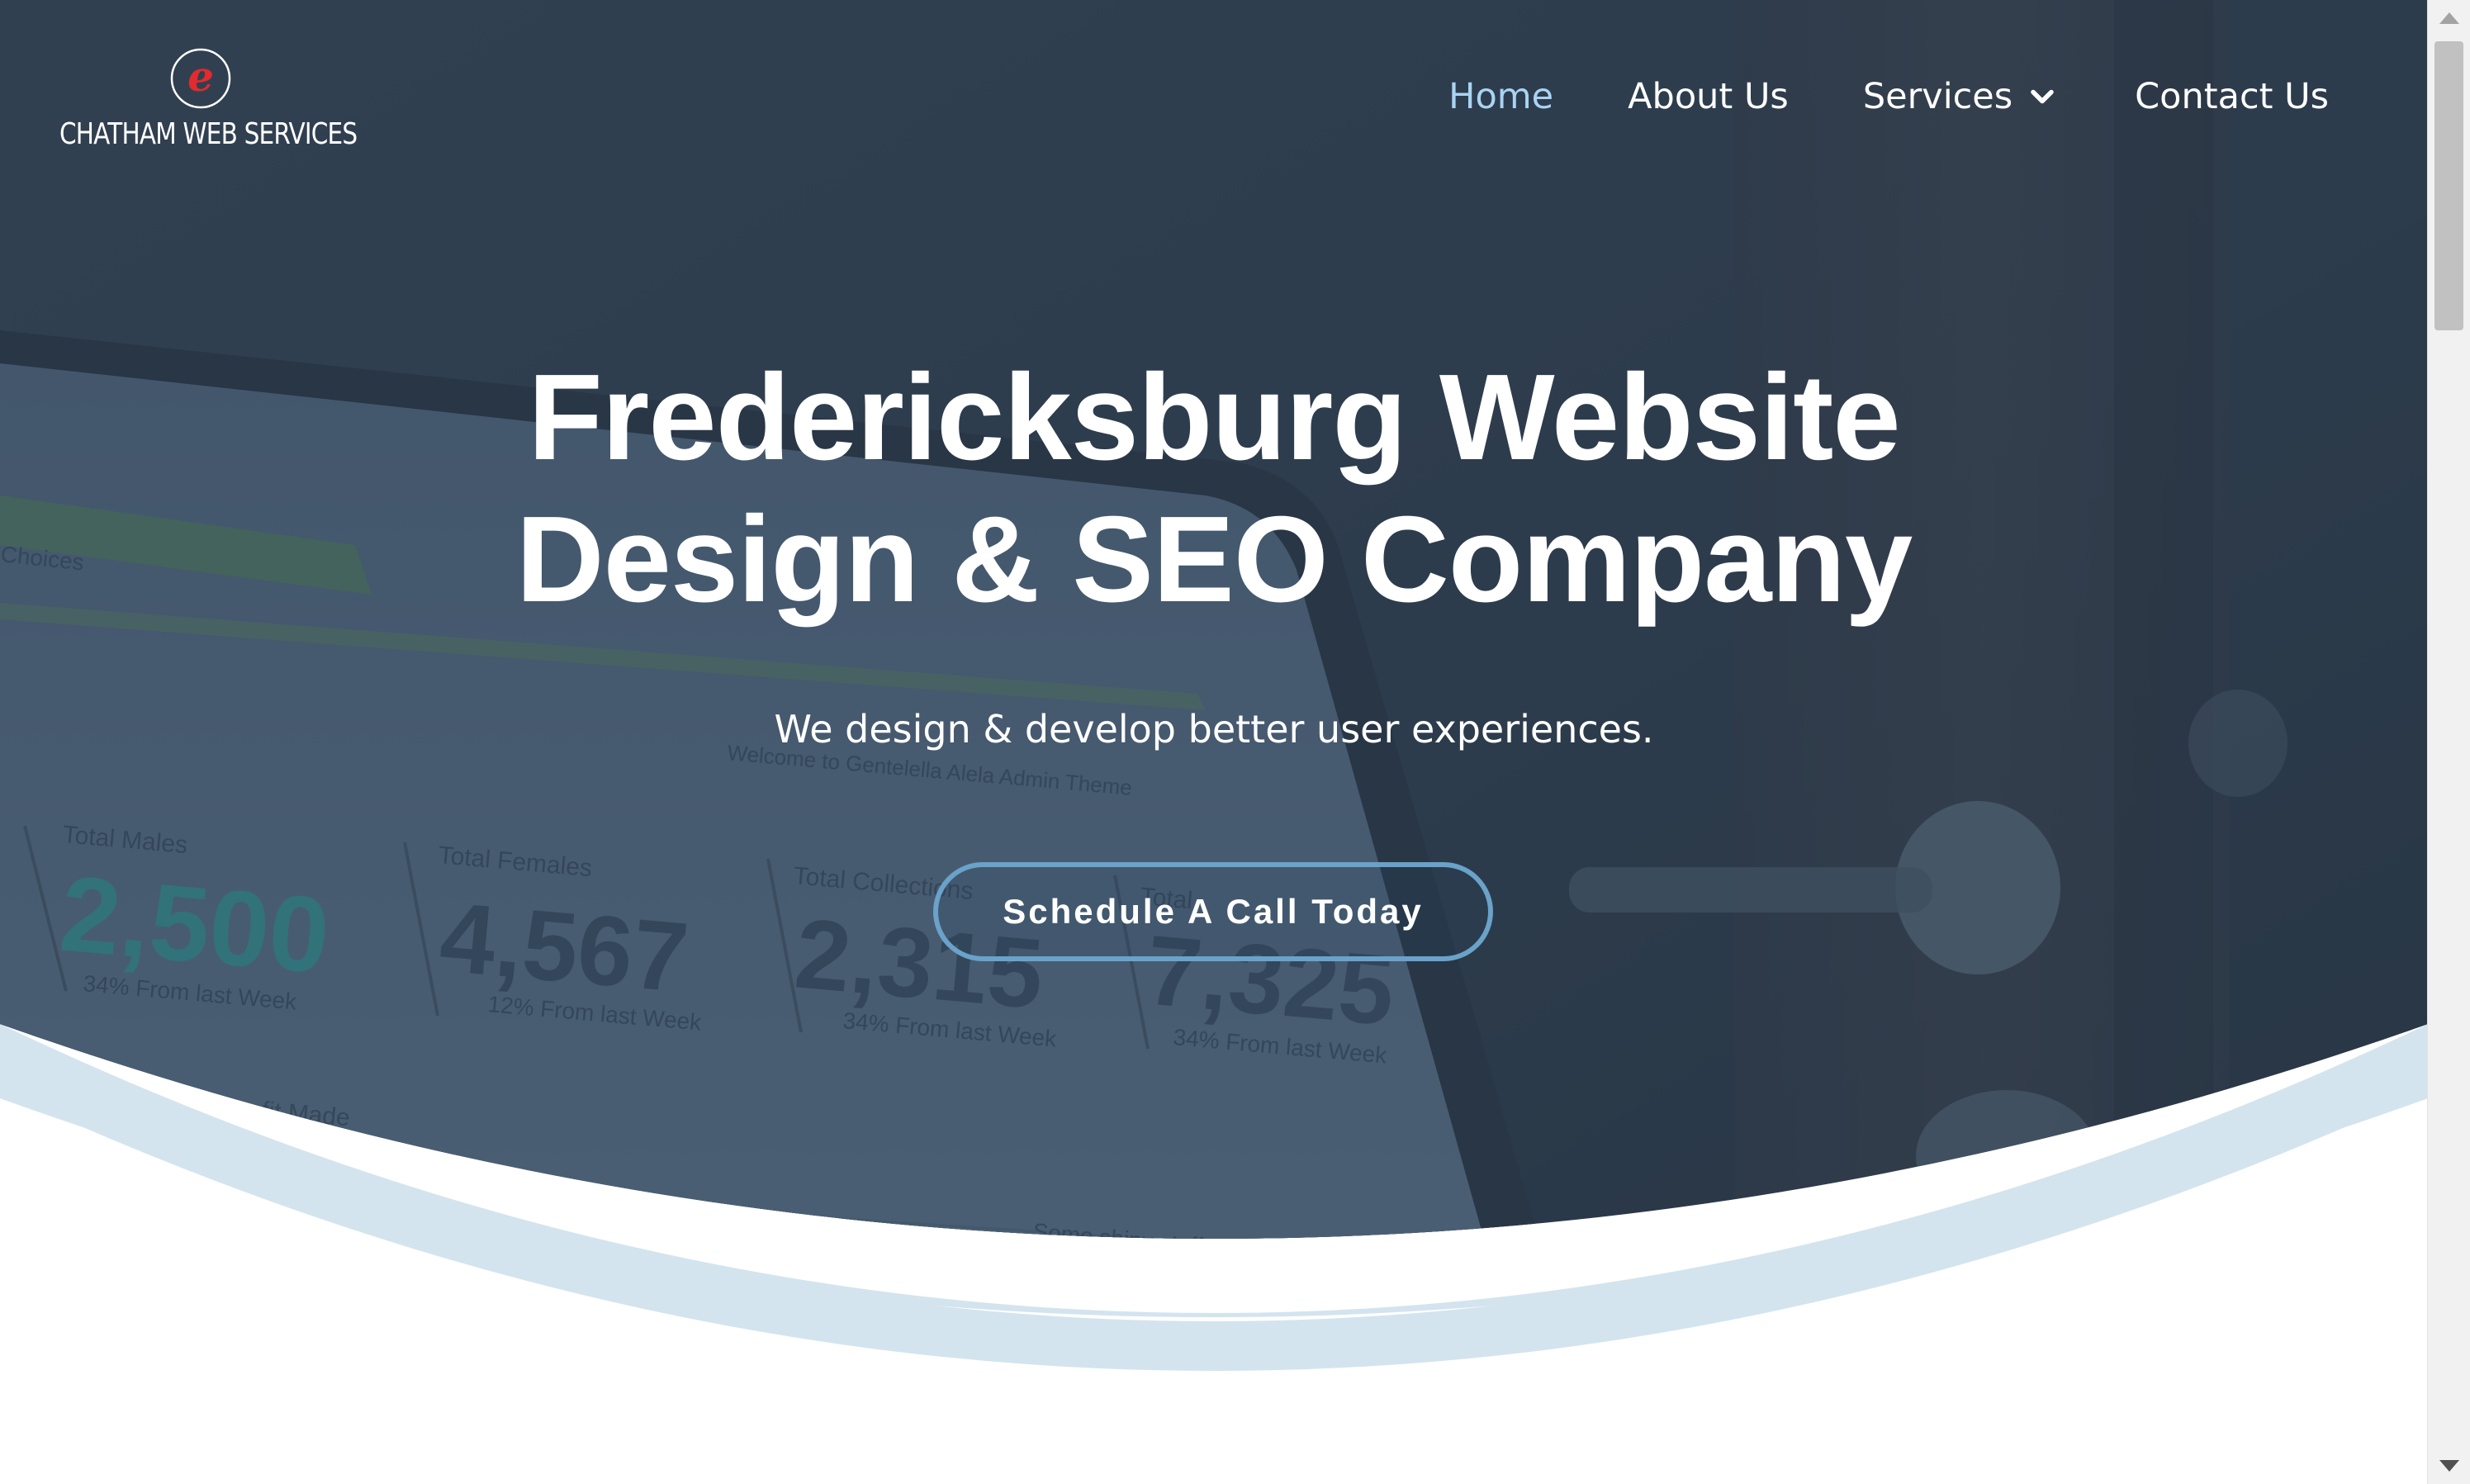  Describe the element at coordinates (2448, 185) in the screenshot. I see `scrollbar-thumb` at that location.